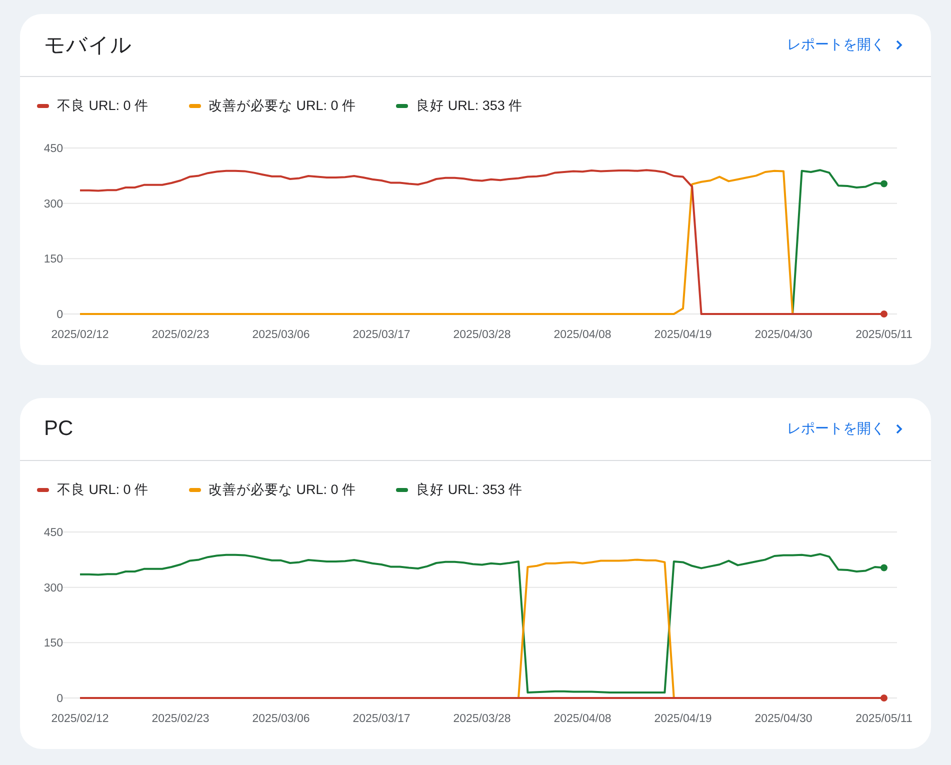 This screenshot has width=951, height=765. Describe the element at coordinates (59, 429) in the screenshot. I see `card-title: PC` at that location.